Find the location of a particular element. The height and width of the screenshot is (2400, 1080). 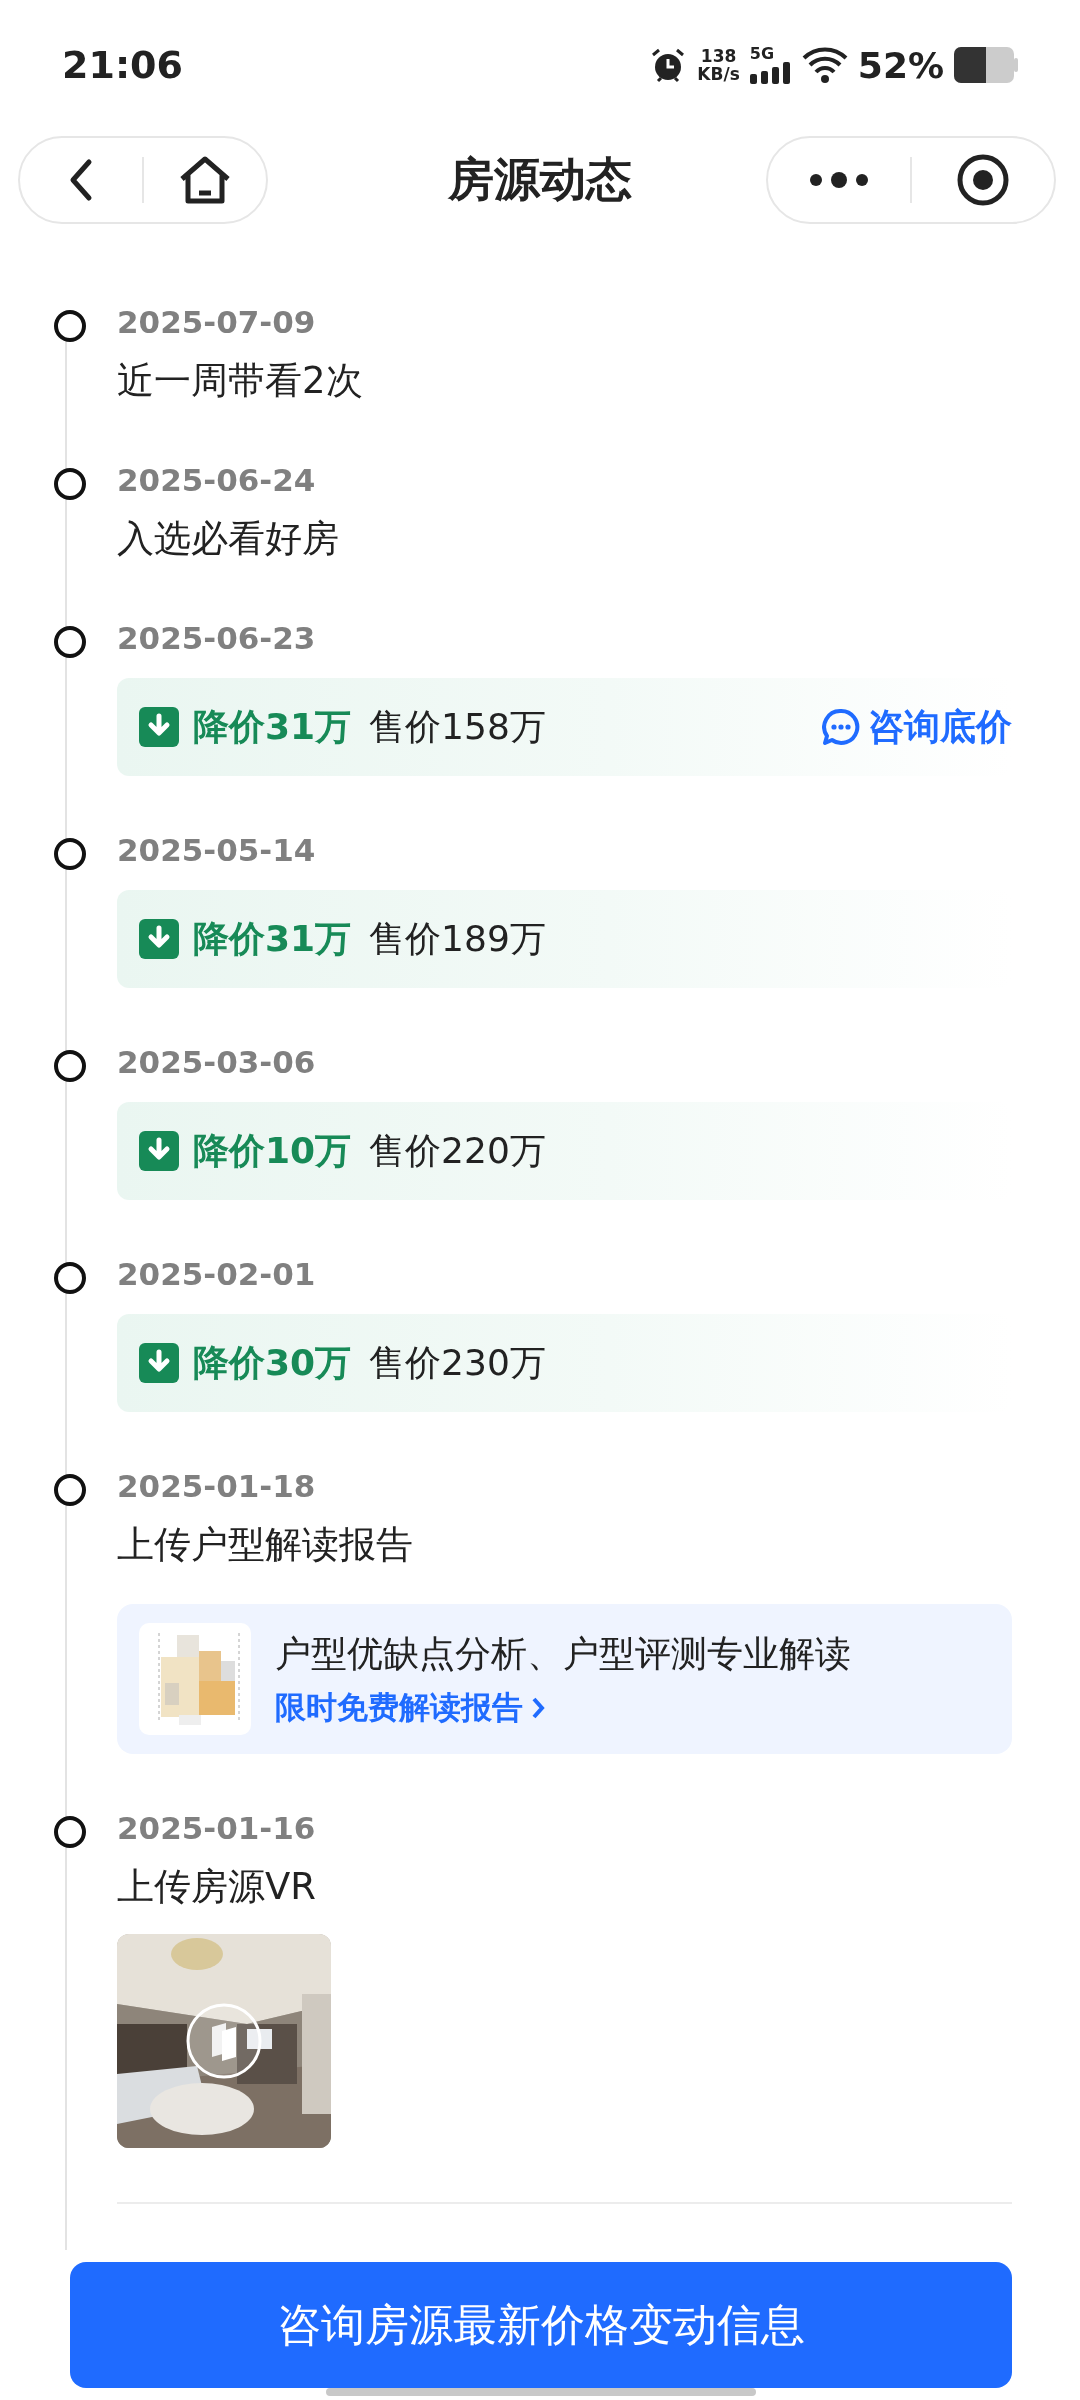

chat-icon is located at coordinates (841, 727).